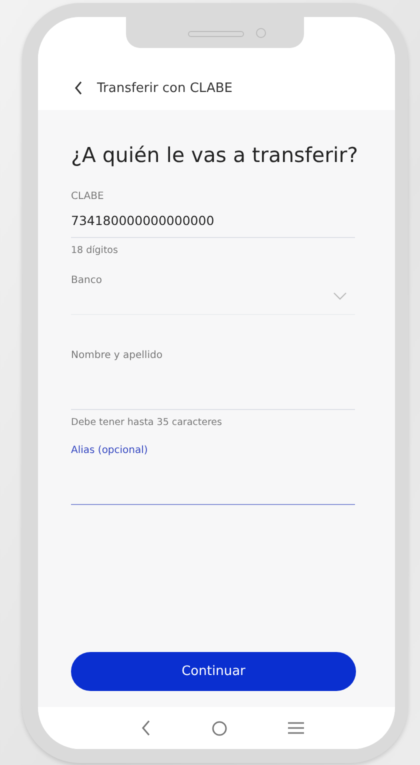  Describe the element at coordinates (213, 293) in the screenshot. I see `bank-dropdown: Banco` at that location.